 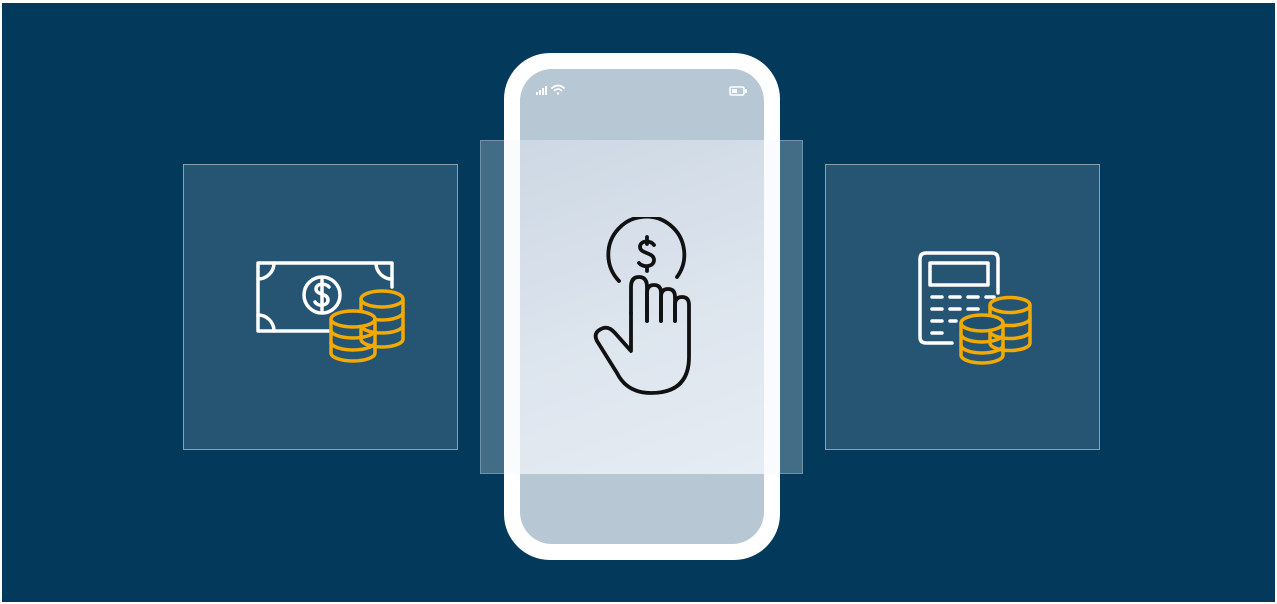 I want to click on wifi-icon, so click(x=558, y=89).